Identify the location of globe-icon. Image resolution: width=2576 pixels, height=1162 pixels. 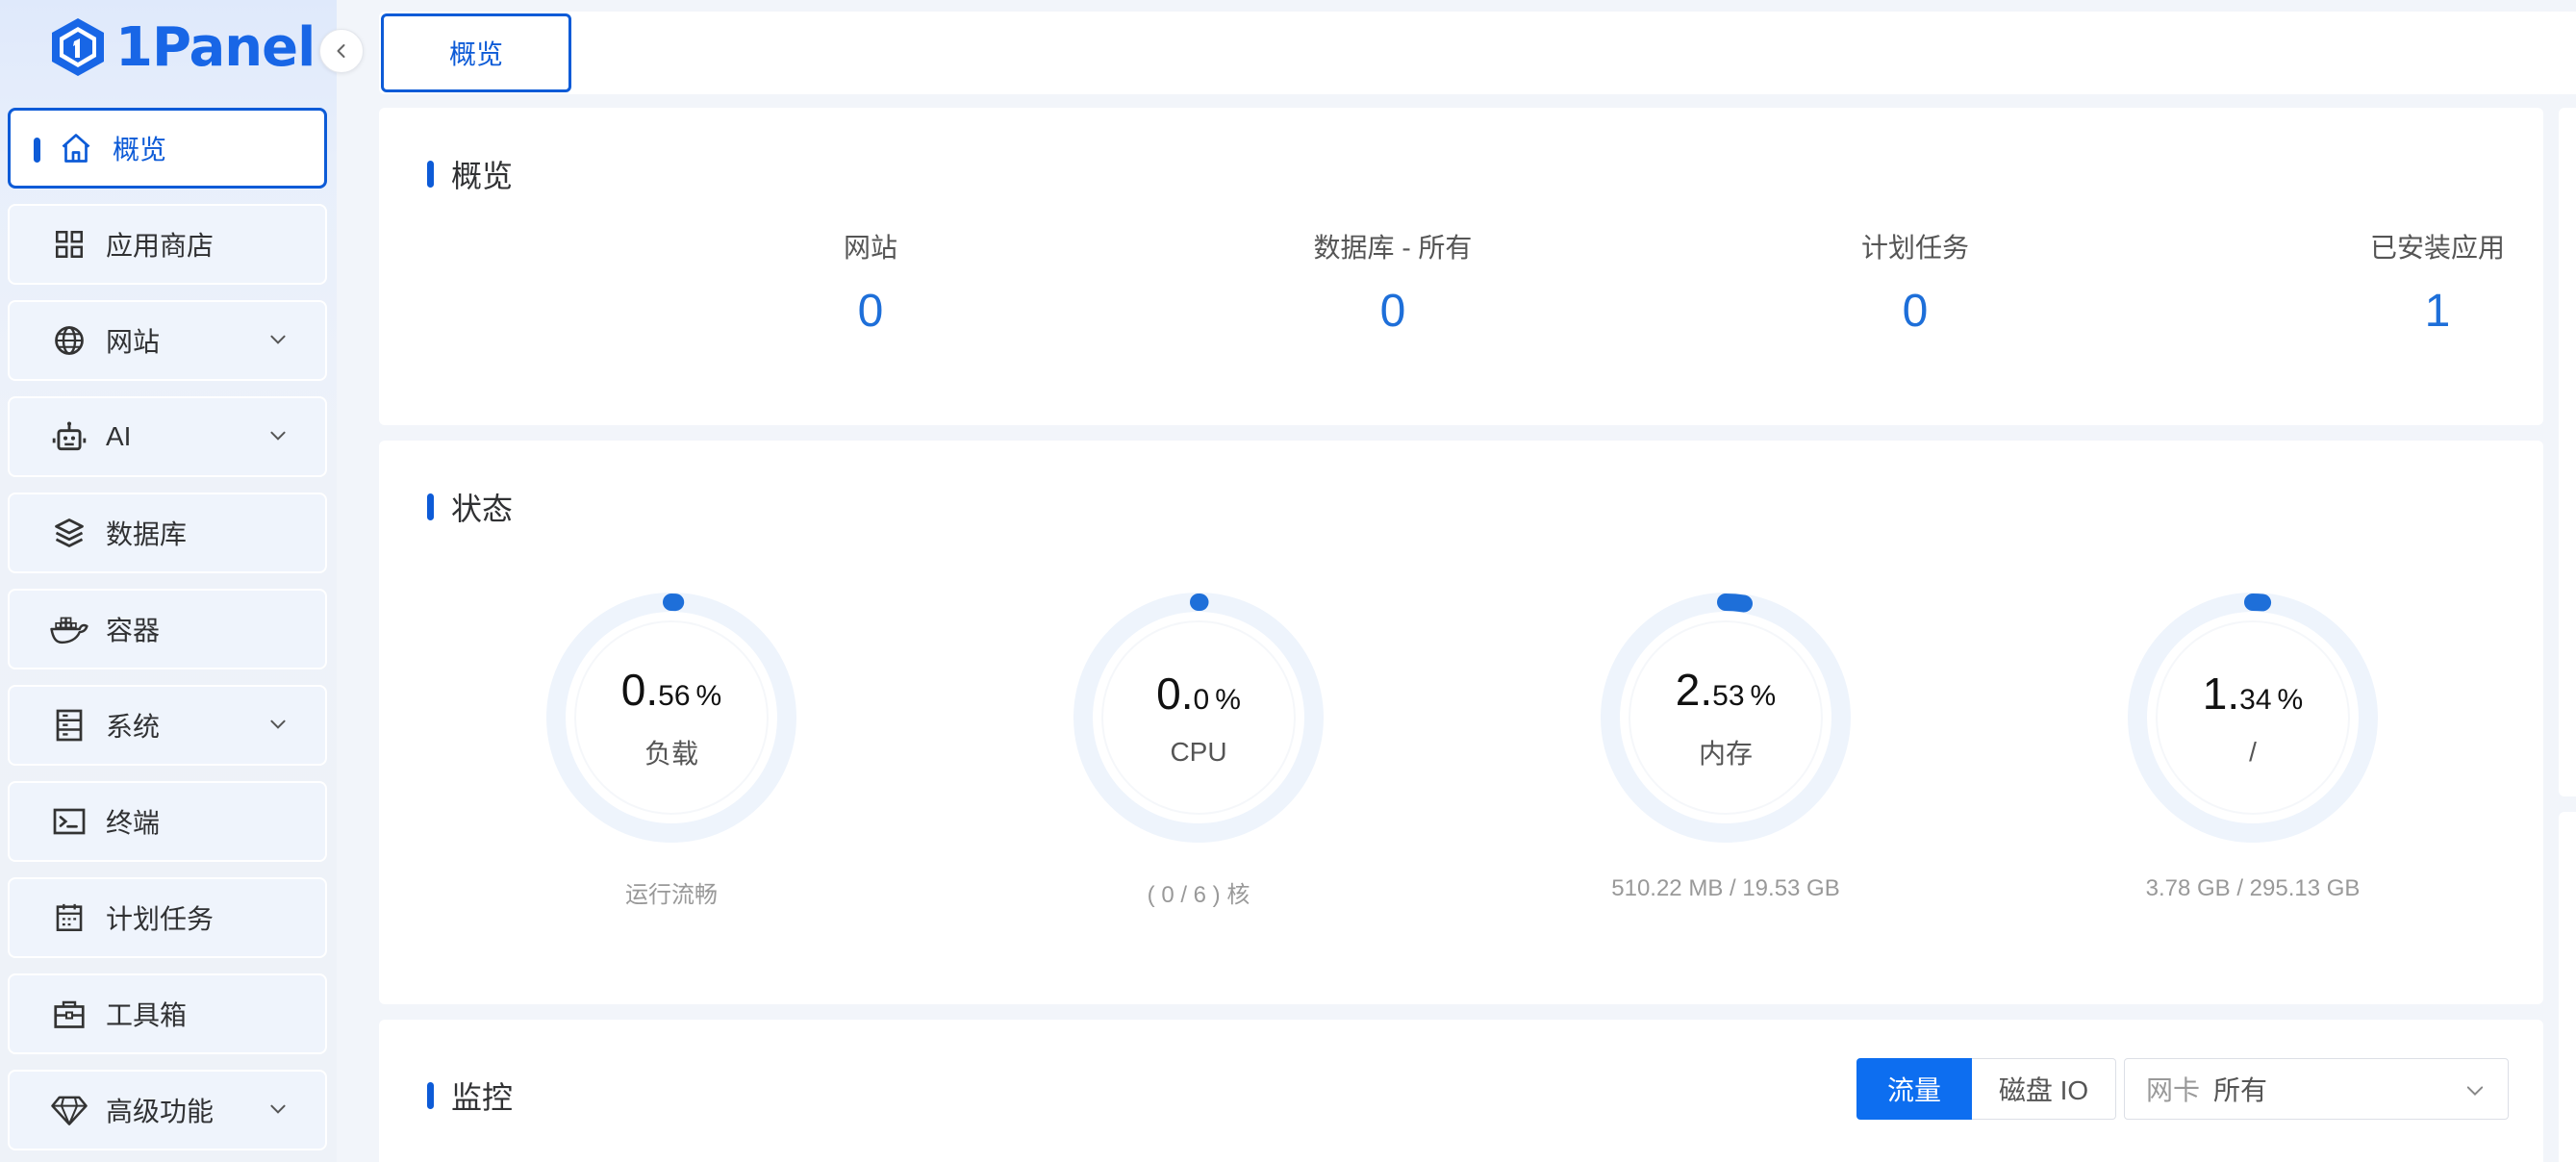
(69, 340).